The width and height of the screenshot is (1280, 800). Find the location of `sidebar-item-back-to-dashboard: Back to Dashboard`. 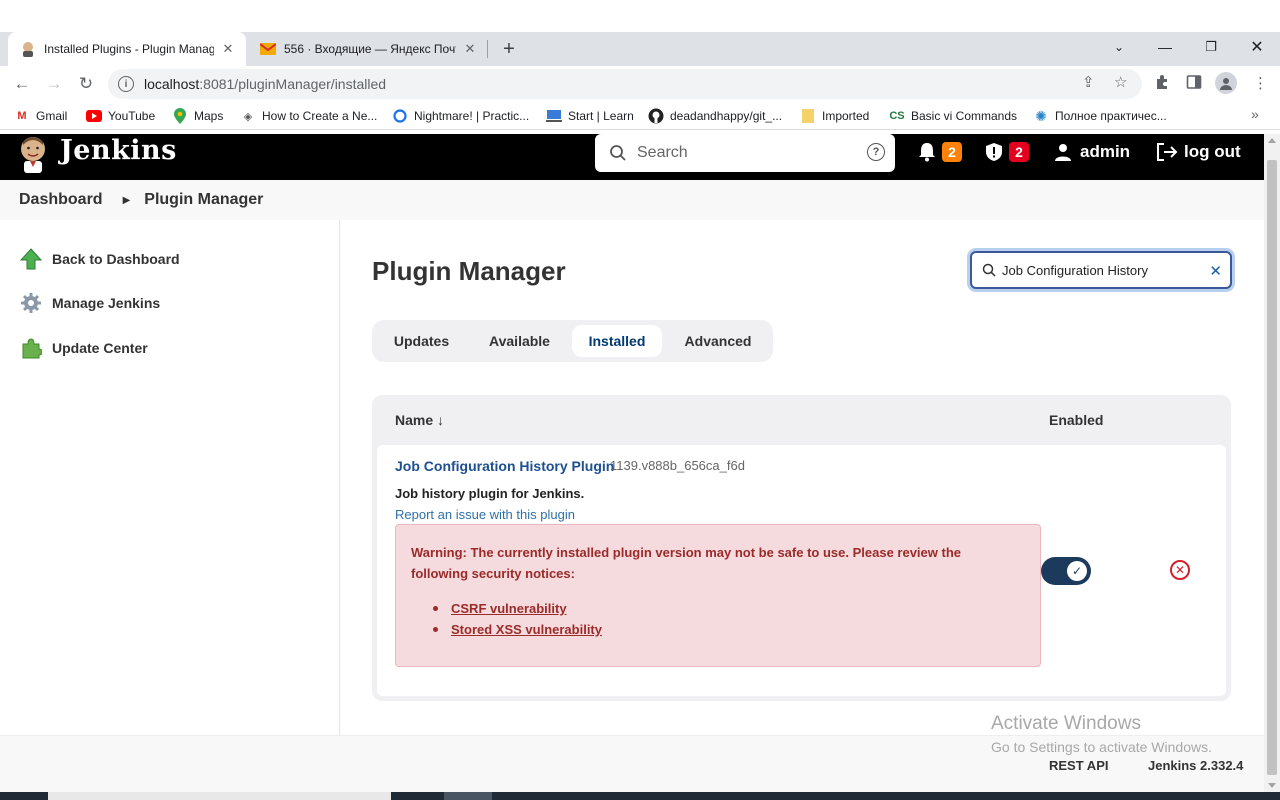

sidebar-item-back-to-dashboard: Back to Dashboard is located at coordinates (100, 259).